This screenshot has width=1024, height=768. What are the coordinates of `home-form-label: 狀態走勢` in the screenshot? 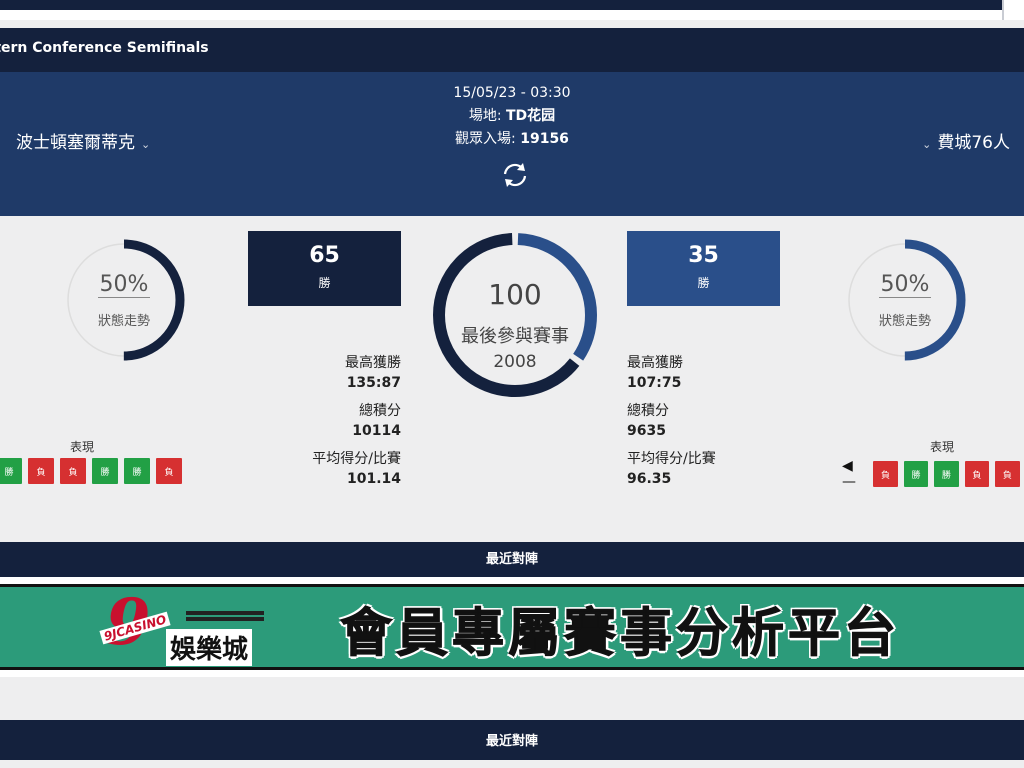 It's located at (123, 321).